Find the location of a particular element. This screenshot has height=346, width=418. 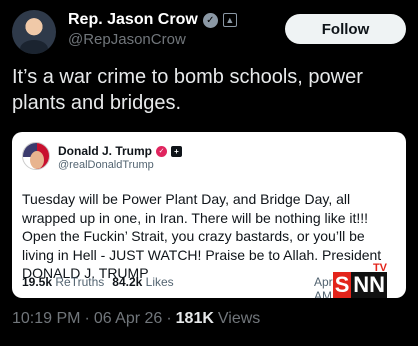

quoted-handle: @realDonaldTrump is located at coordinates (106, 165).